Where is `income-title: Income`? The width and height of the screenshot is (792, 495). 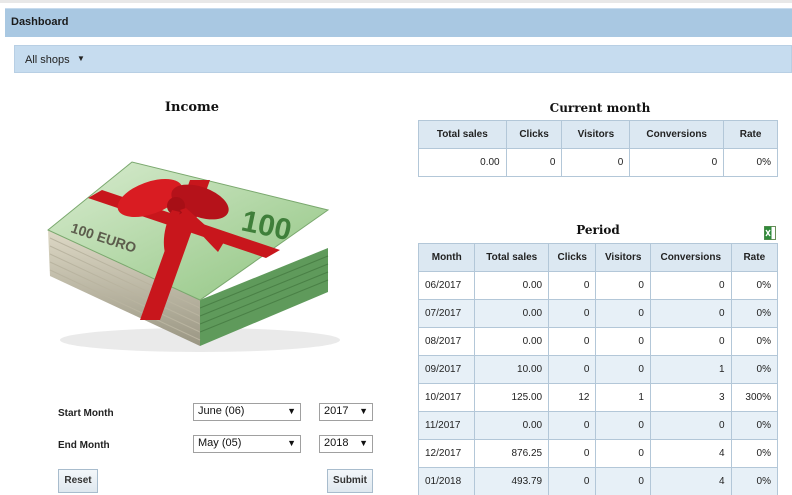
income-title: Income is located at coordinates (192, 107).